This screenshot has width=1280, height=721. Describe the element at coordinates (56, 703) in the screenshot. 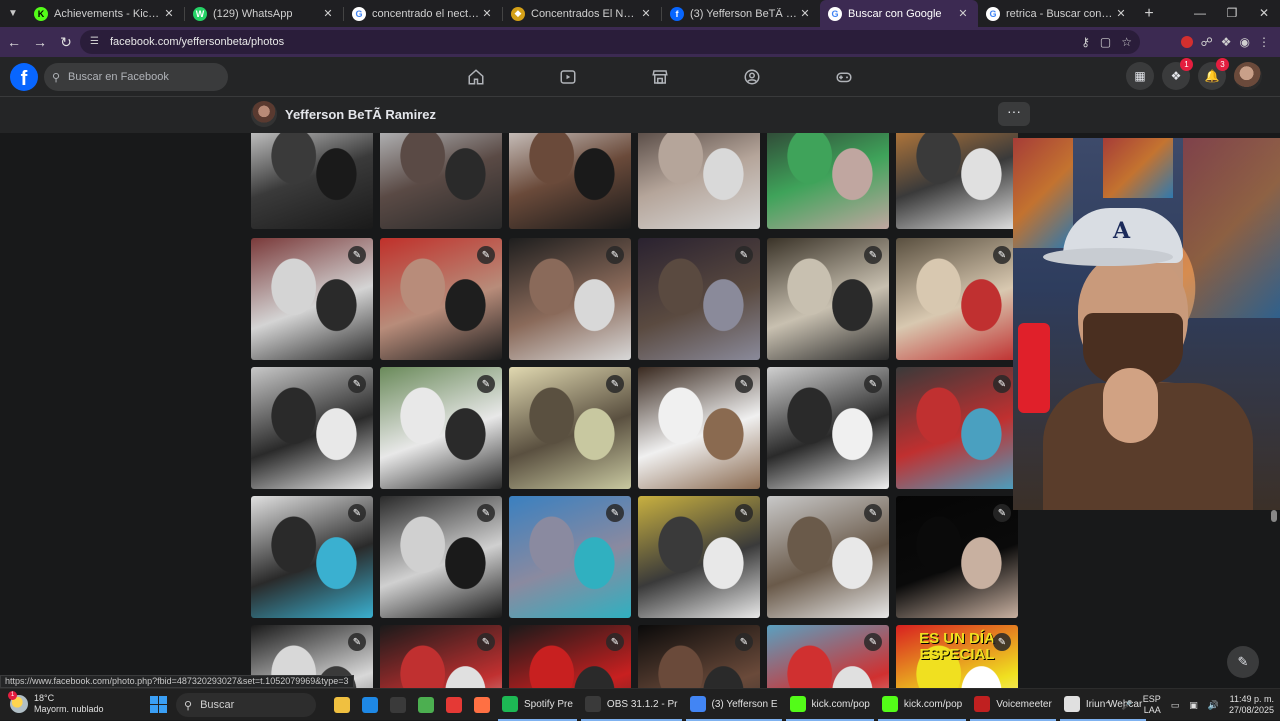

I see `weather-widget: 1 18°C Mayorm. nublado` at that location.